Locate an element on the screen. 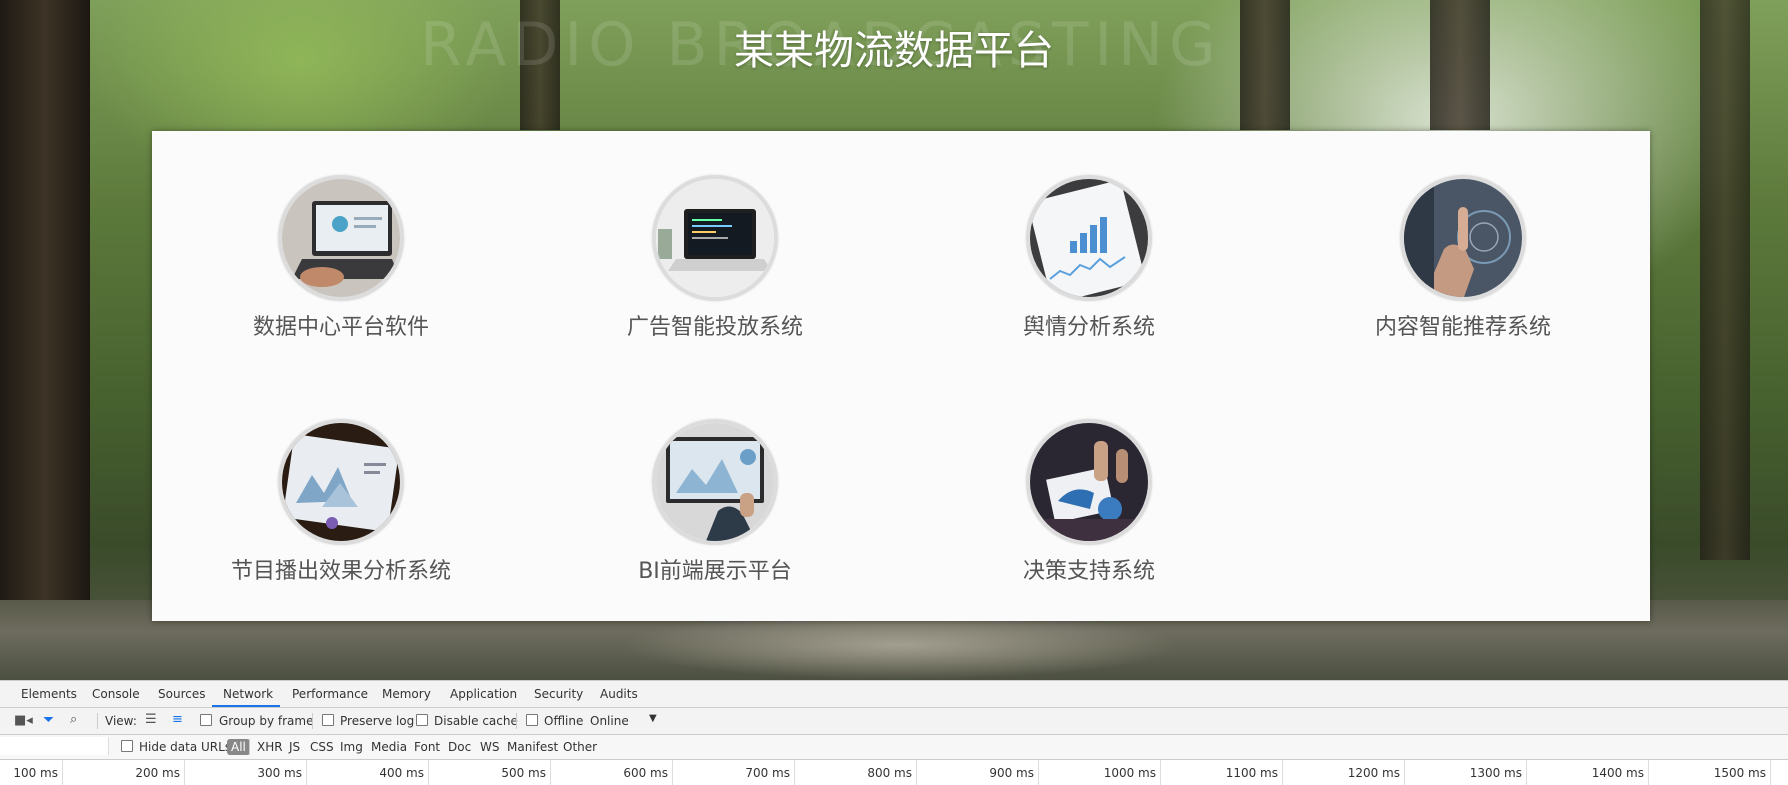 This screenshot has width=1788, height=785. page-title: 某某物流数据平台 is located at coordinates (894, 51).